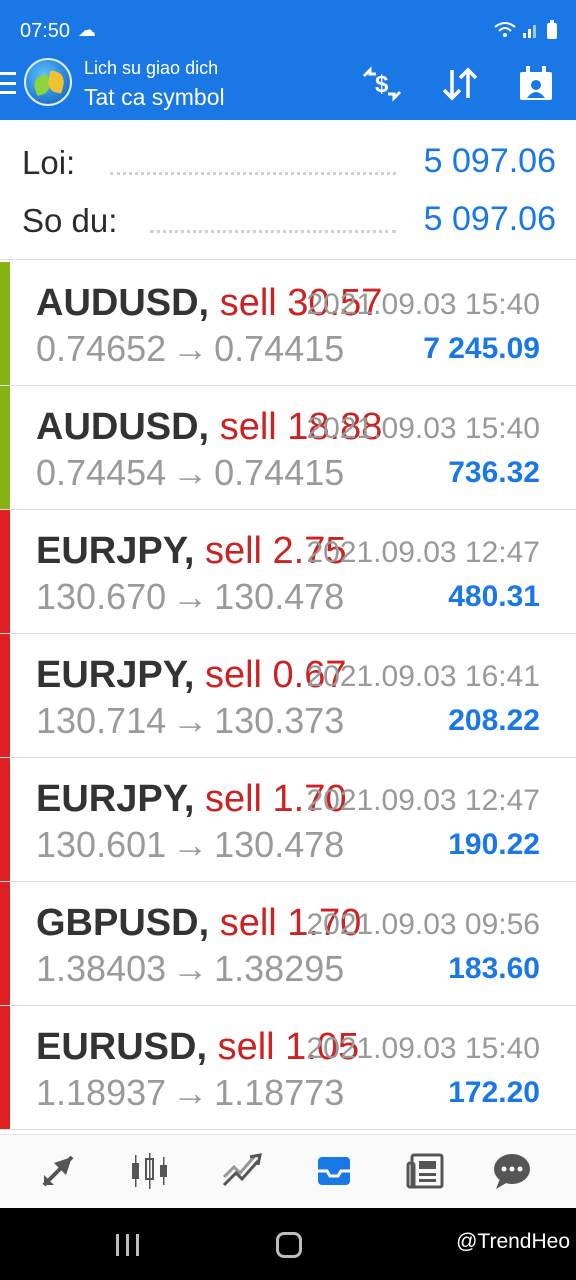 The height and width of the screenshot is (1280, 576). What do you see at coordinates (494, 1092) in the screenshot?
I see `deal-profit: 172.20` at bounding box center [494, 1092].